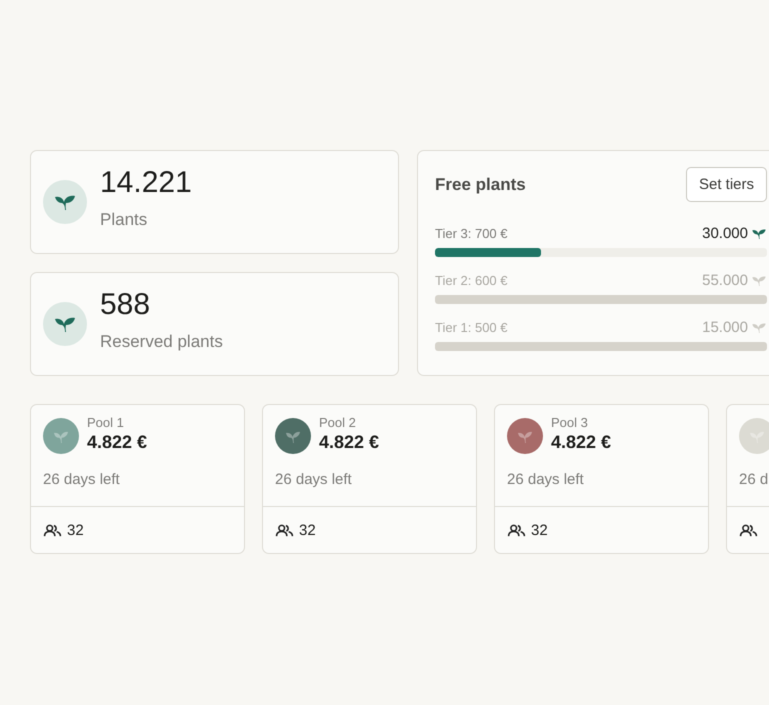  What do you see at coordinates (146, 183) in the screenshot?
I see `stat-value: 14.221` at bounding box center [146, 183].